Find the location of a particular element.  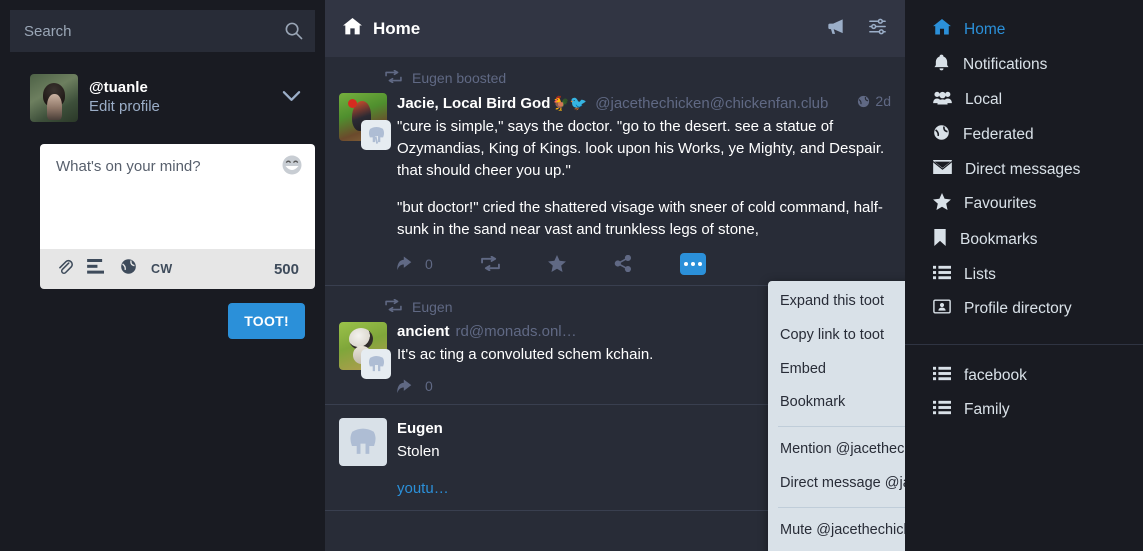

menu-item-mute: Mute @jacethechicken is located at coordinates (836, 531).